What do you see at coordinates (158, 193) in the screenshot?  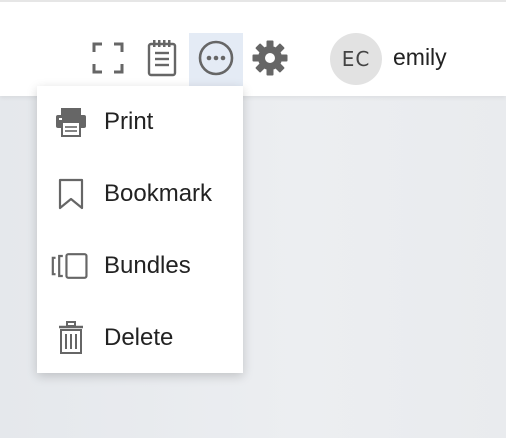 I see `menu-item-label: Bookmark` at bounding box center [158, 193].